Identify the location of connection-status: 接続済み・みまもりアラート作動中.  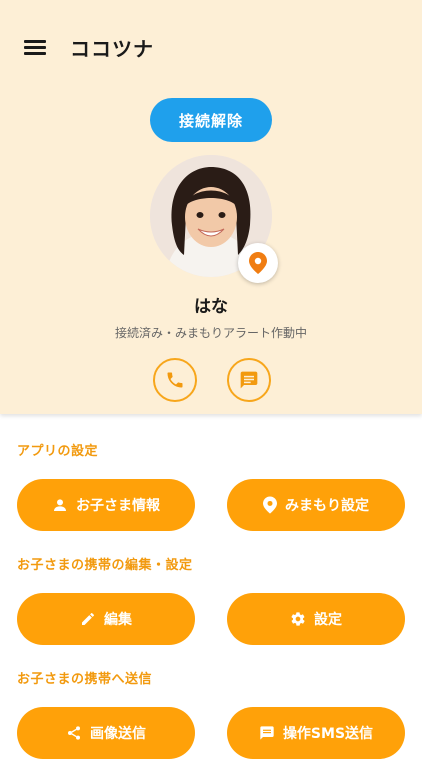
(210, 333).